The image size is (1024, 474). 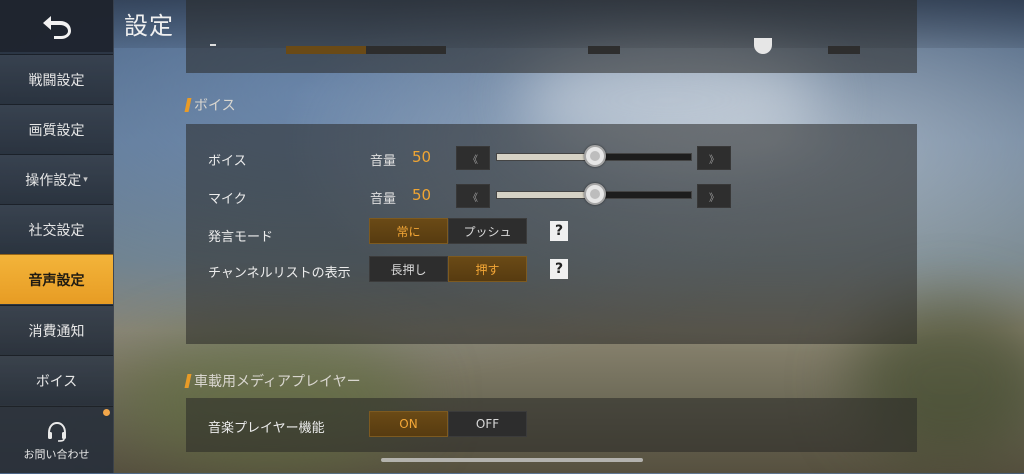 I want to click on sidebar-item-battle: 戦闘設定, so click(x=56, y=79).